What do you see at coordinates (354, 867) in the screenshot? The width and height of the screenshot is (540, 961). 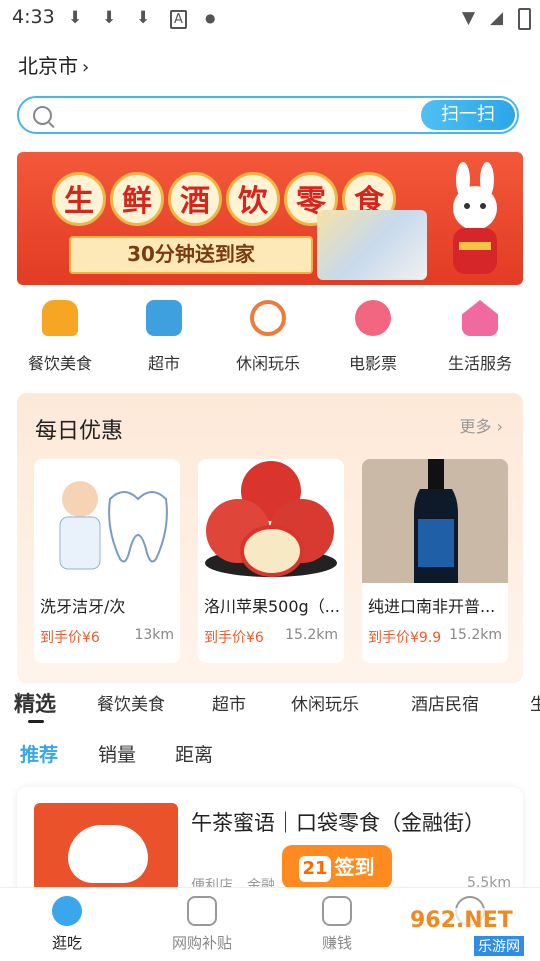 I see `signin-label: 签到` at bounding box center [354, 867].